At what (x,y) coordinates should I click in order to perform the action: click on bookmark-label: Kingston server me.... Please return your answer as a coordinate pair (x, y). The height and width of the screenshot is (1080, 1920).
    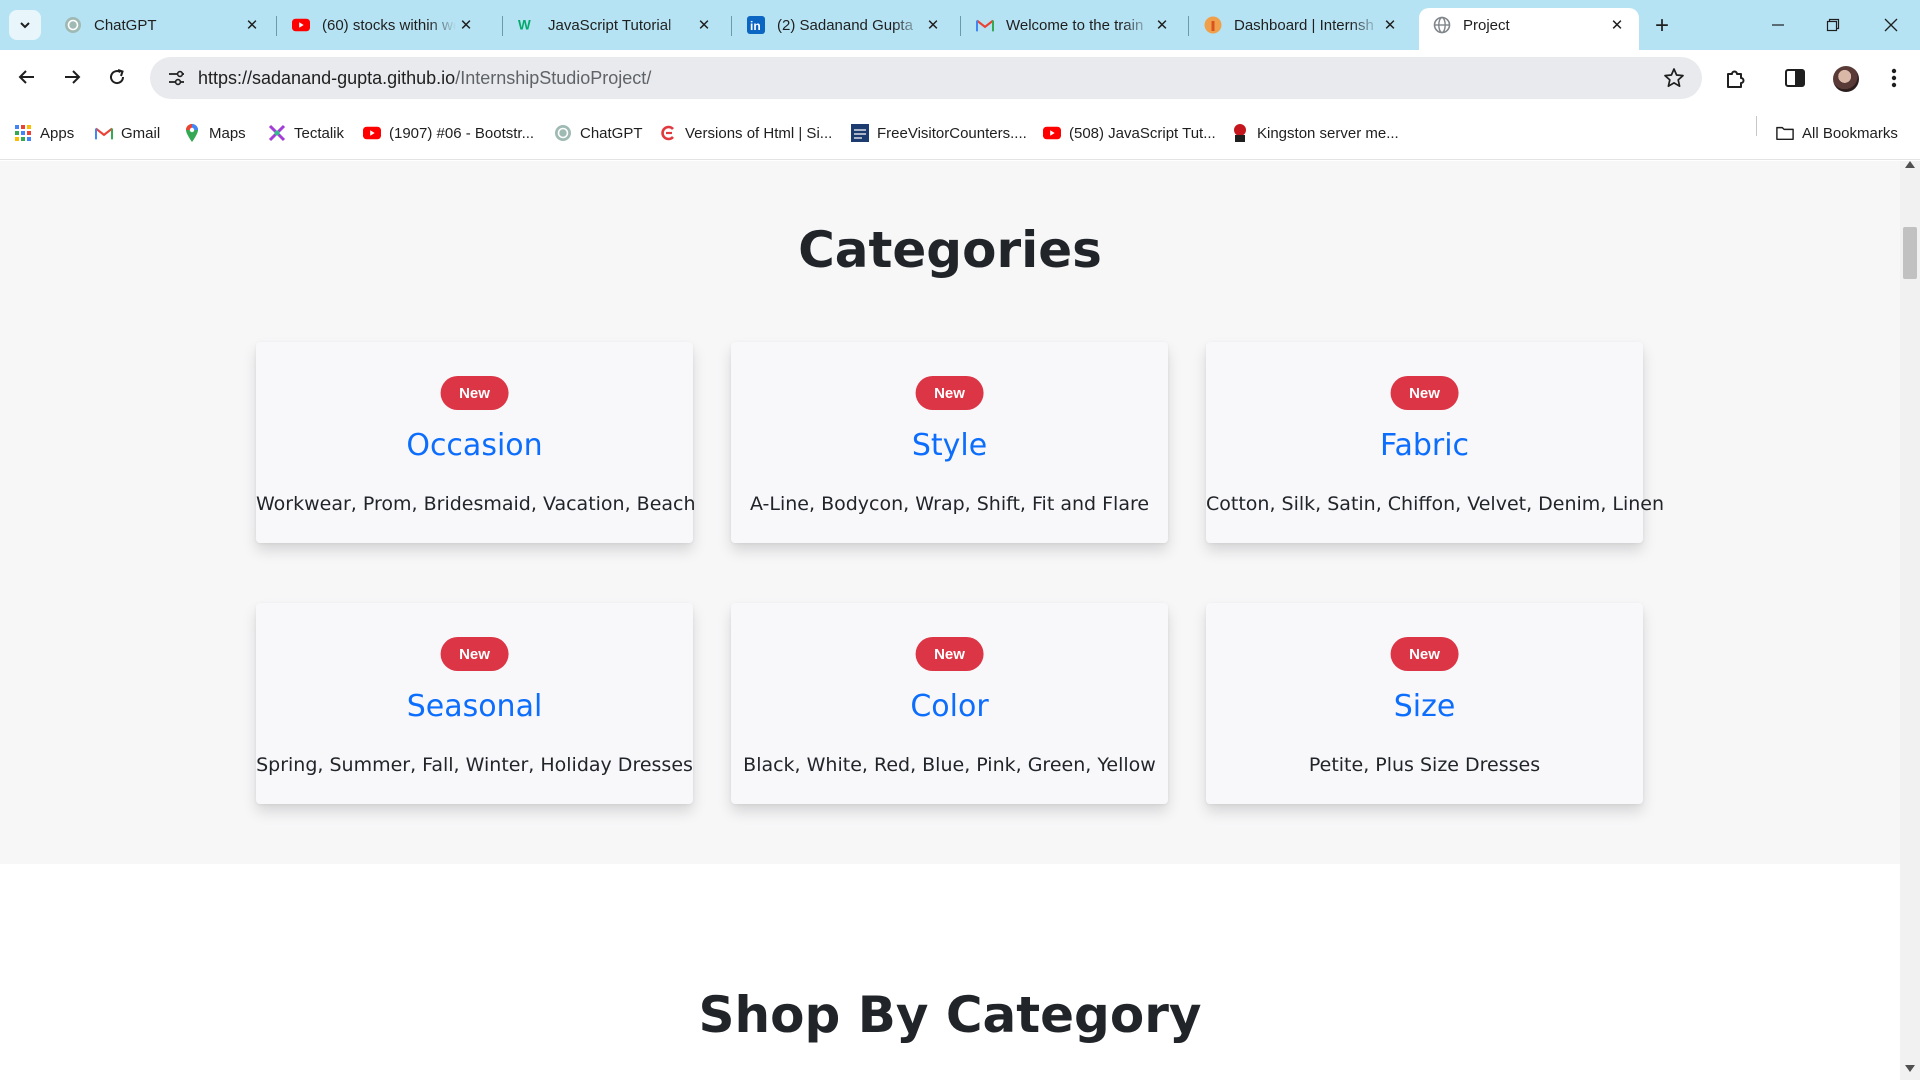
    Looking at the image, I should click on (1328, 133).